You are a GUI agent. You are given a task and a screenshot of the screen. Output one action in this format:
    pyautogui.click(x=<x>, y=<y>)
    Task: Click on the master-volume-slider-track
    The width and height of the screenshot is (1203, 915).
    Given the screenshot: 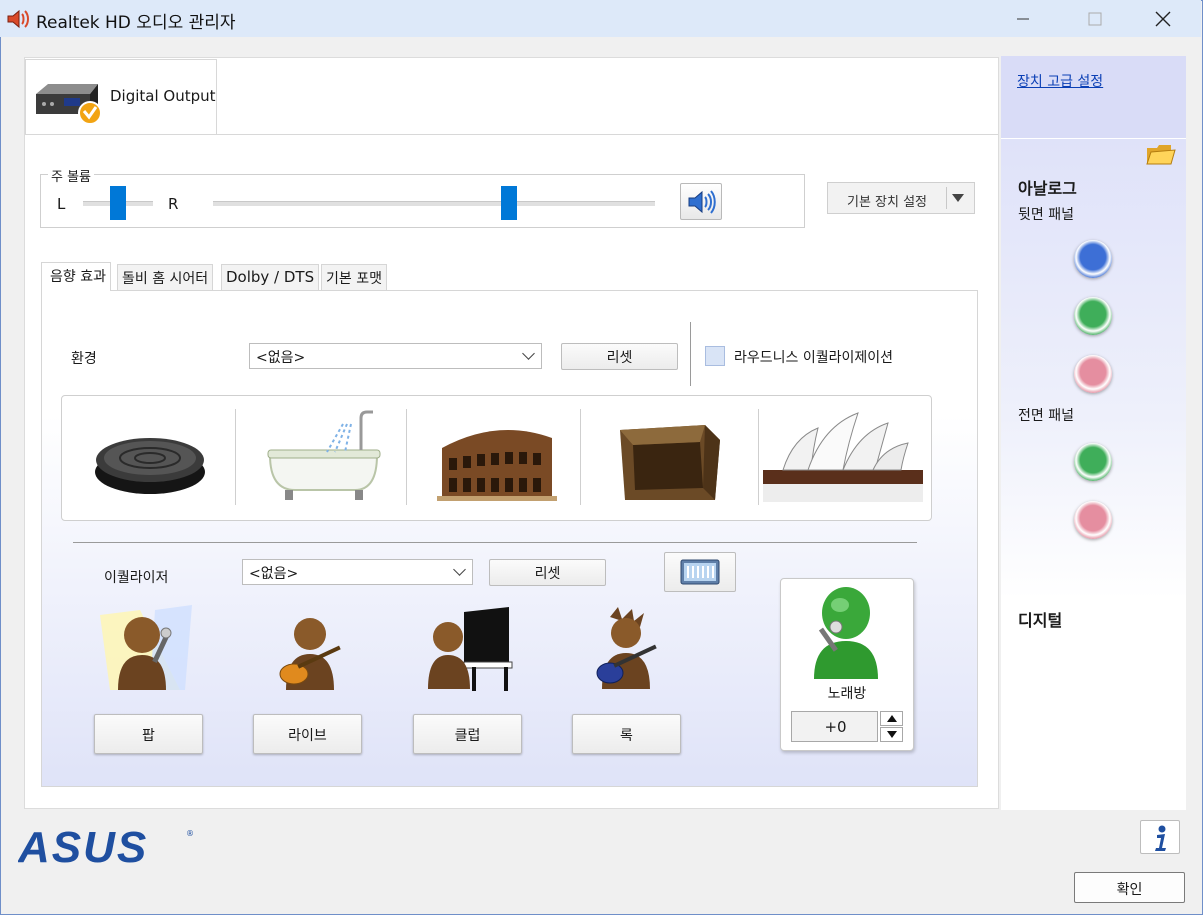 What is the action you would take?
    pyautogui.click(x=434, y=203)
    